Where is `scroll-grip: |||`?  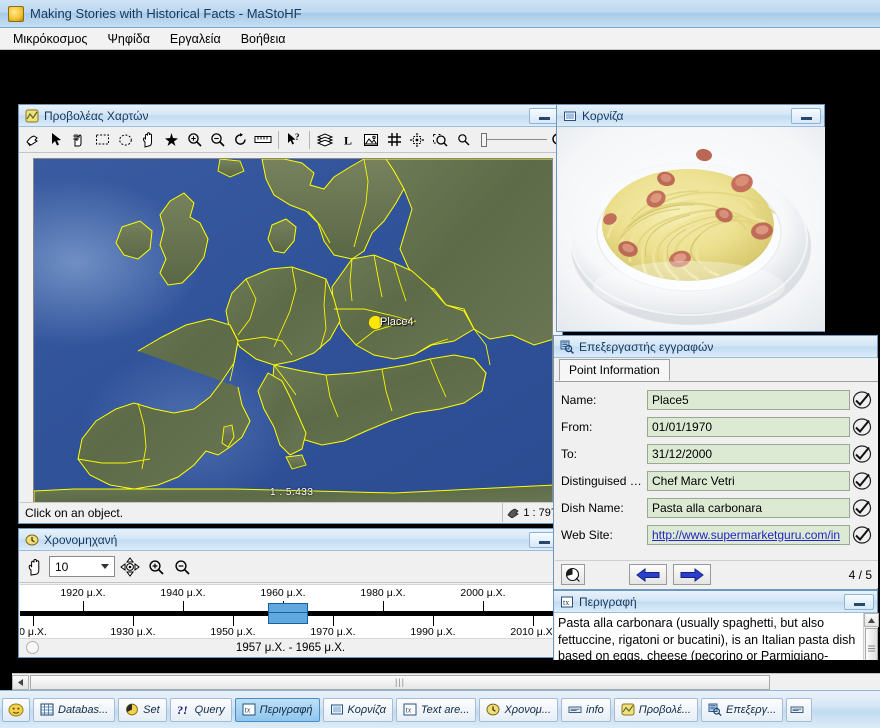
scroll-grip: ||| is located at coordinates (399, 682).